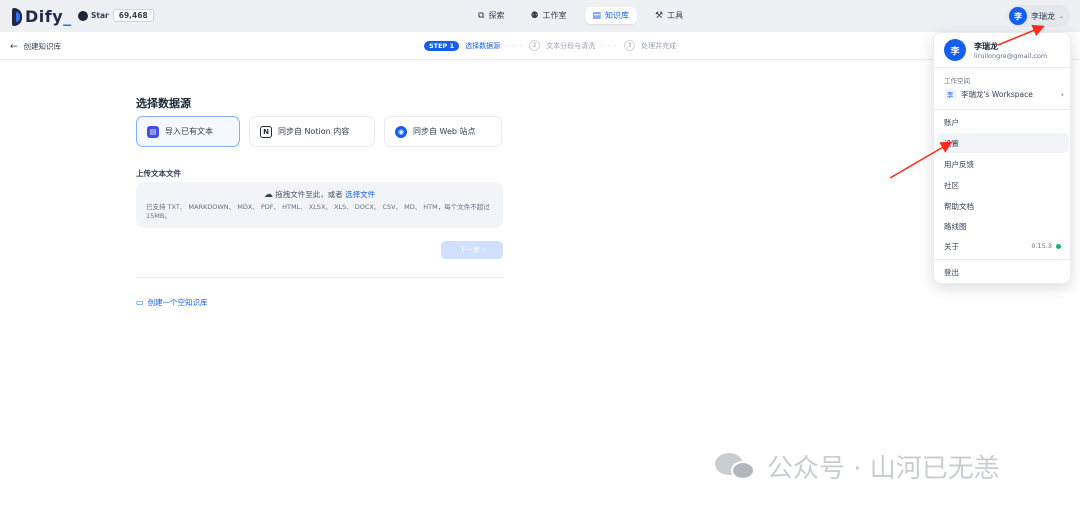 This screenshot has width=1080, height=507. I want to click on github-star-button: Star, so click(93, 15).